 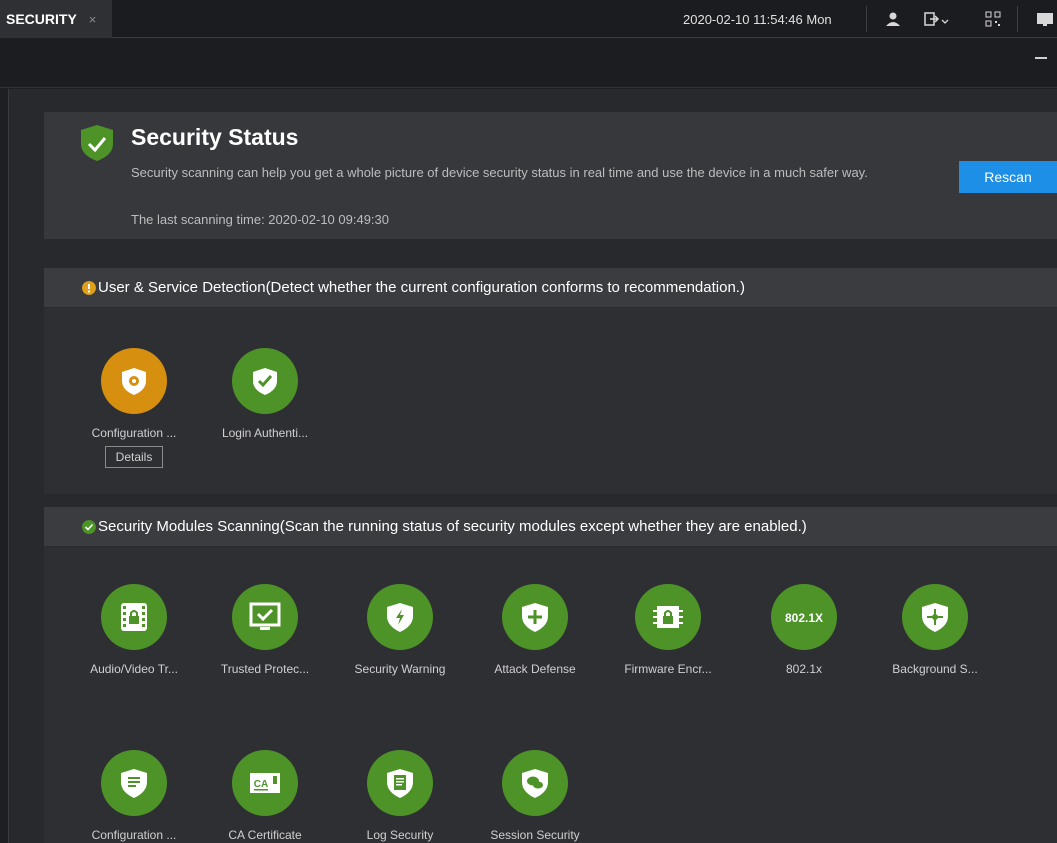 I want to click on page-title: Security Status, so click(x=215, y=137).